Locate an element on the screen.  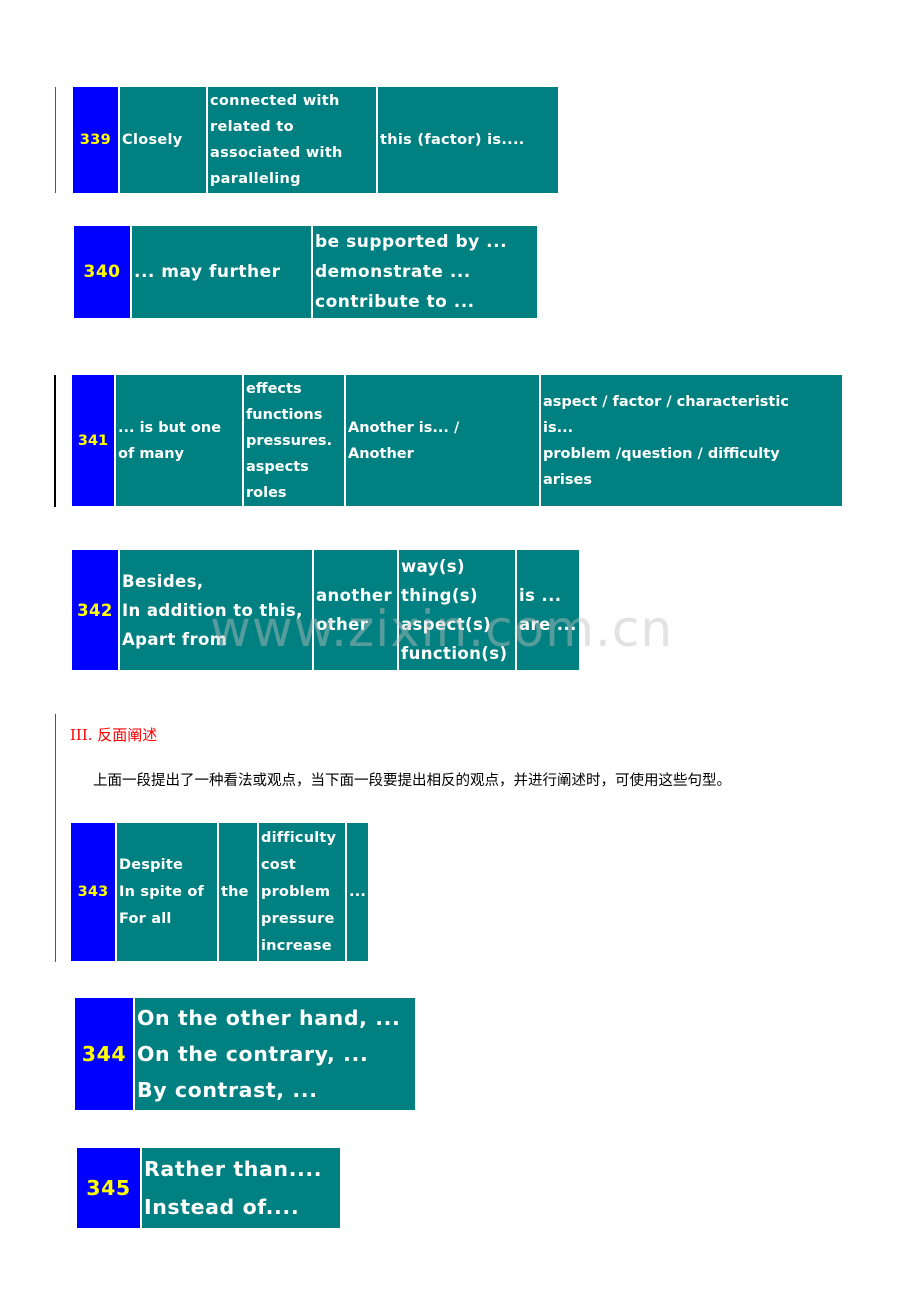
phrase-line: function(s) is located at coordinates (454, 653).